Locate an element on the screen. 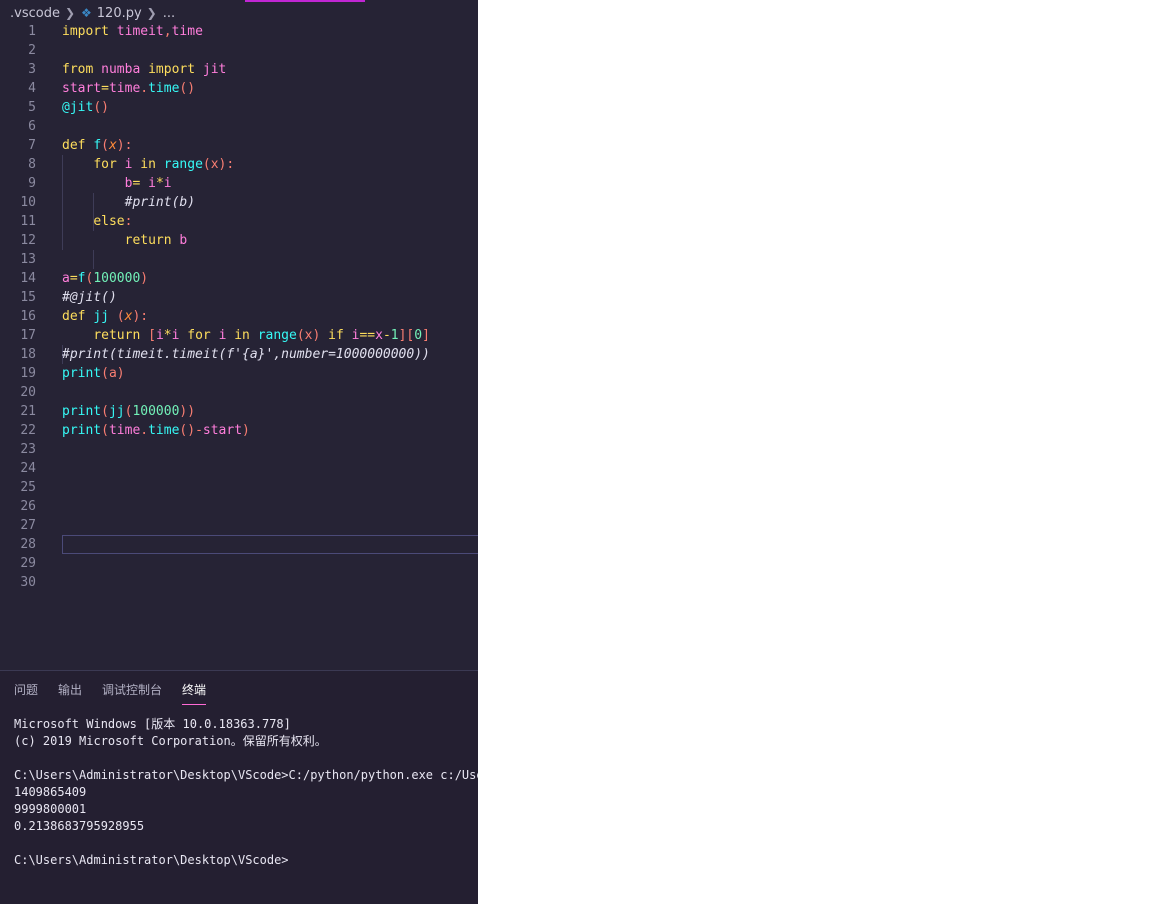 The width and height of the screenshot is (1152, 904). code-line: 12 return b is located at coordinates (239, 240).